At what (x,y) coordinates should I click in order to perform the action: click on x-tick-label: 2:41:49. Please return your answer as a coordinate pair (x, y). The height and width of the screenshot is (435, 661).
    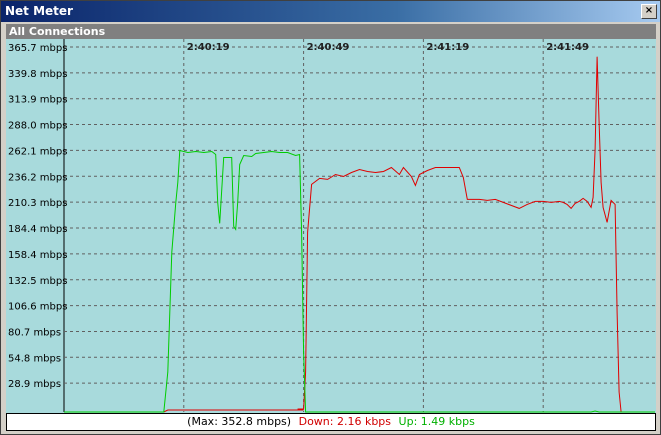
    Looking at the image, I should click on (567, 47).